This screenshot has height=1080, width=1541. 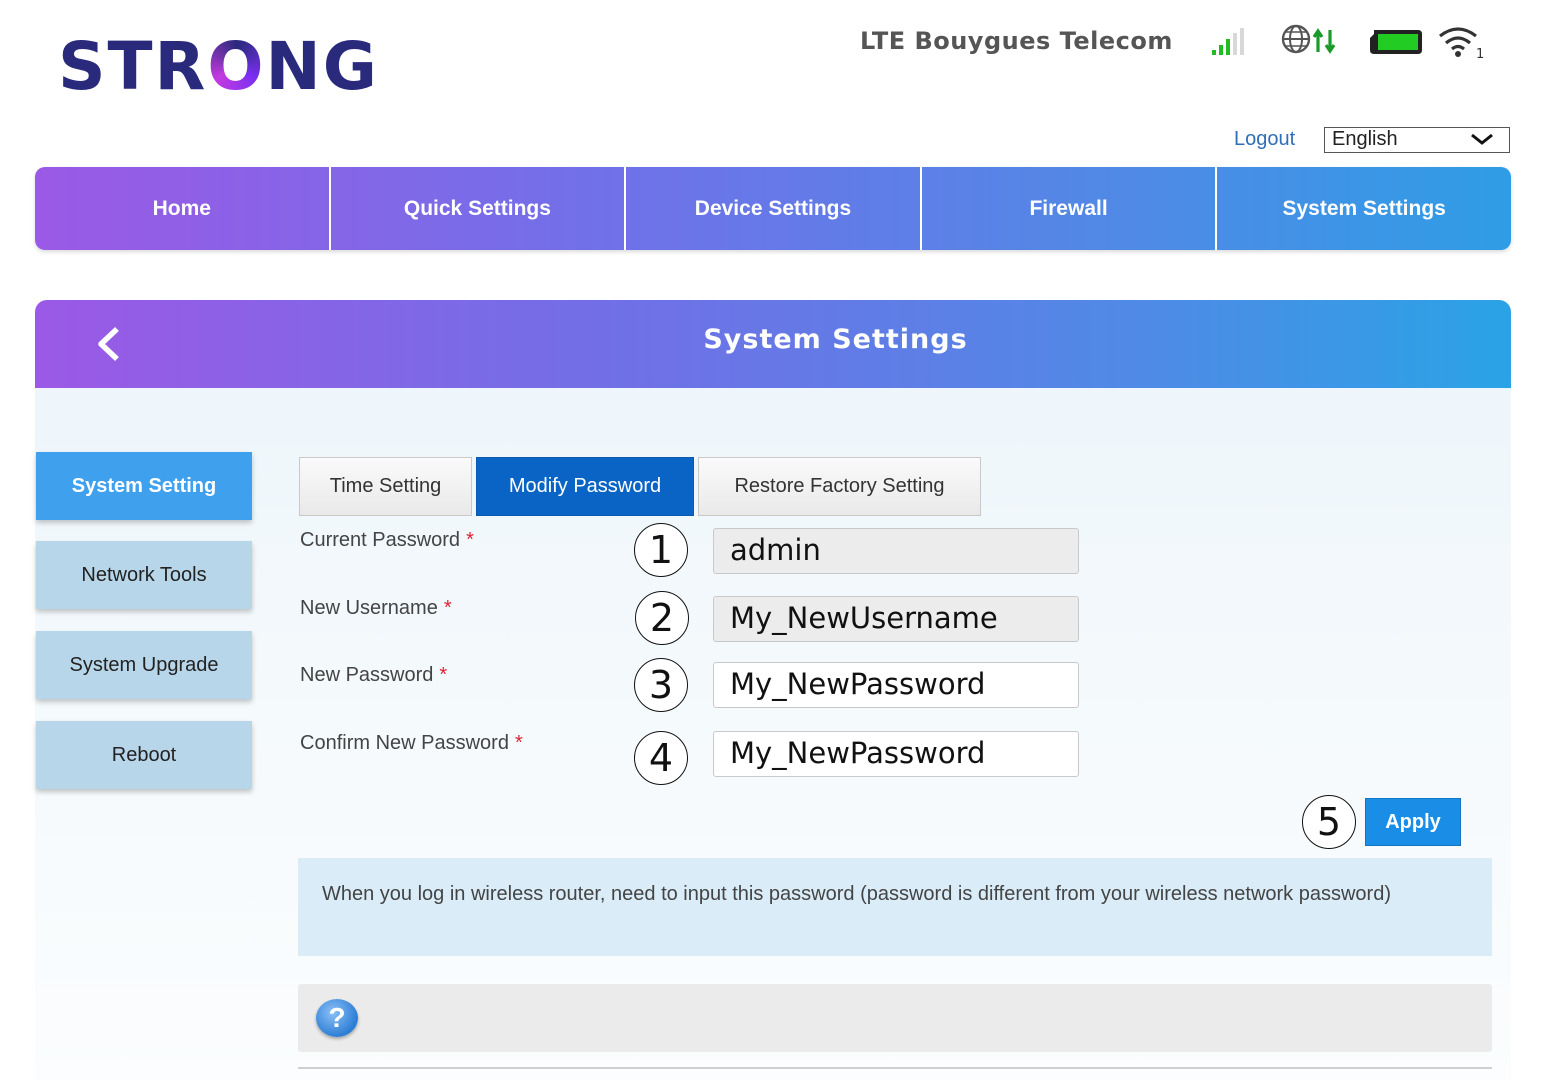 I want to click on new-password-label-text: New Password, so click(x=367, y=675).